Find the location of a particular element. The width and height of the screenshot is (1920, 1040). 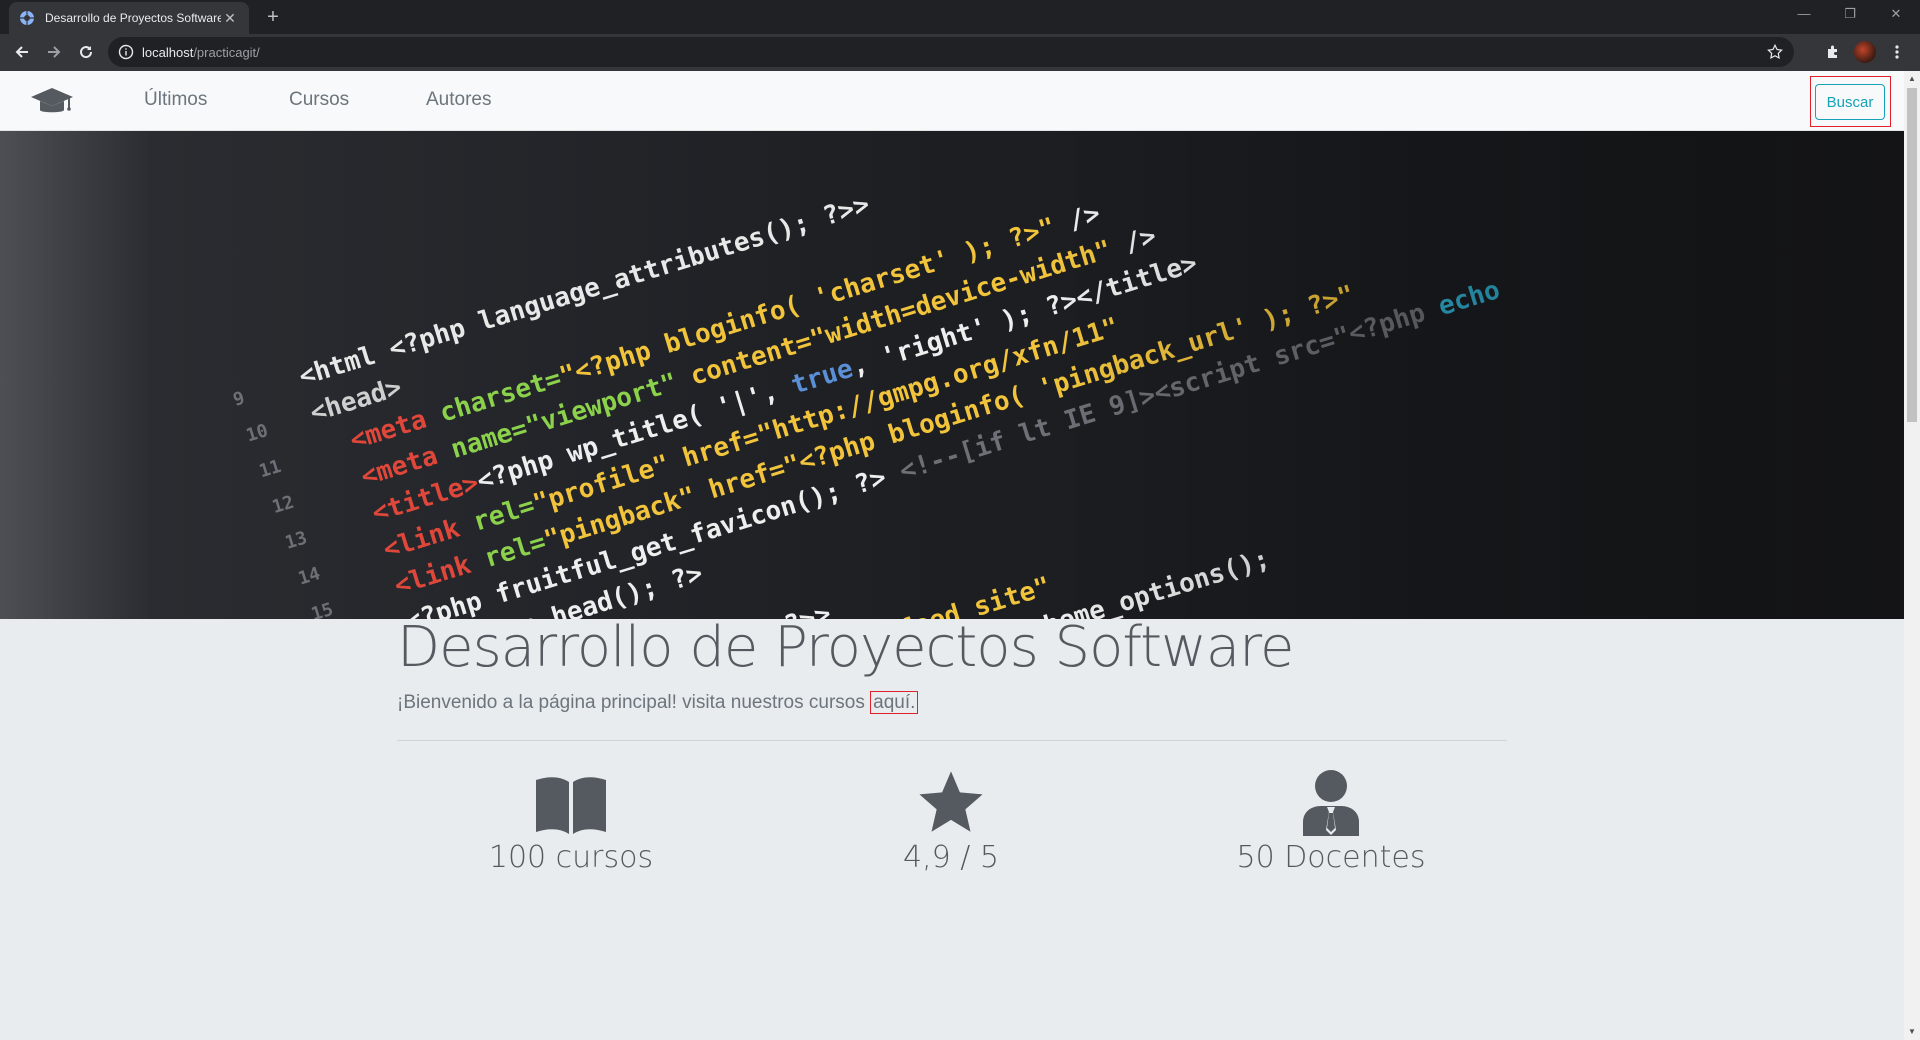

stat-courses: 100 cursos is located at coordinates (571, 820).